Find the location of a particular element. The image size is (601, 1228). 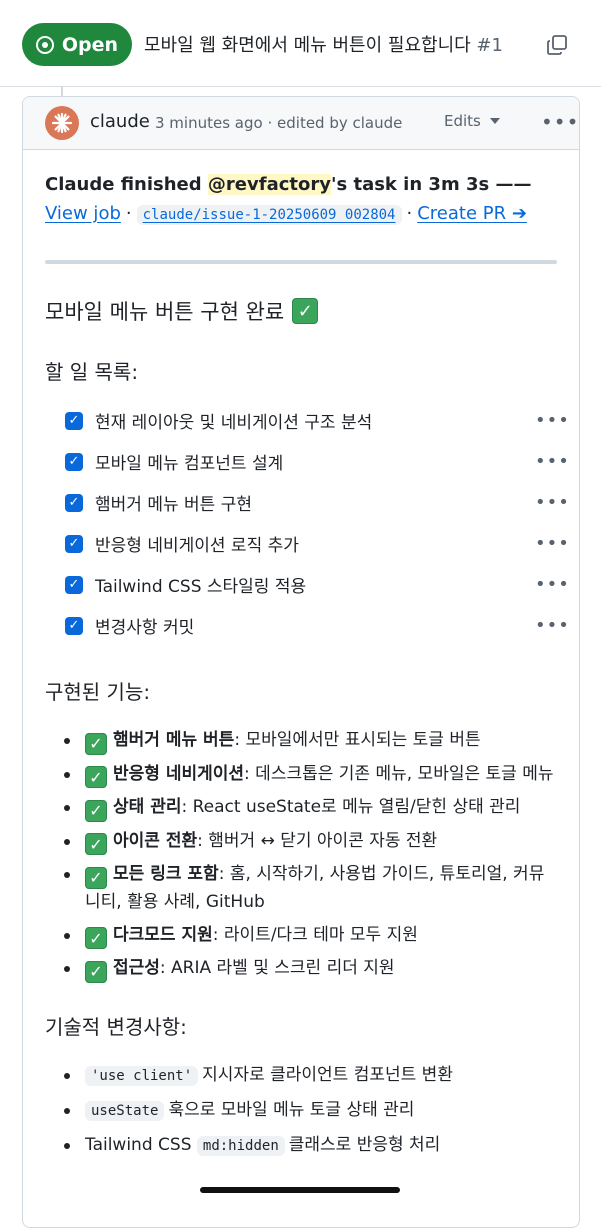

feature-title: 반응형 네비게이션 is located at coordinates (179, 773).